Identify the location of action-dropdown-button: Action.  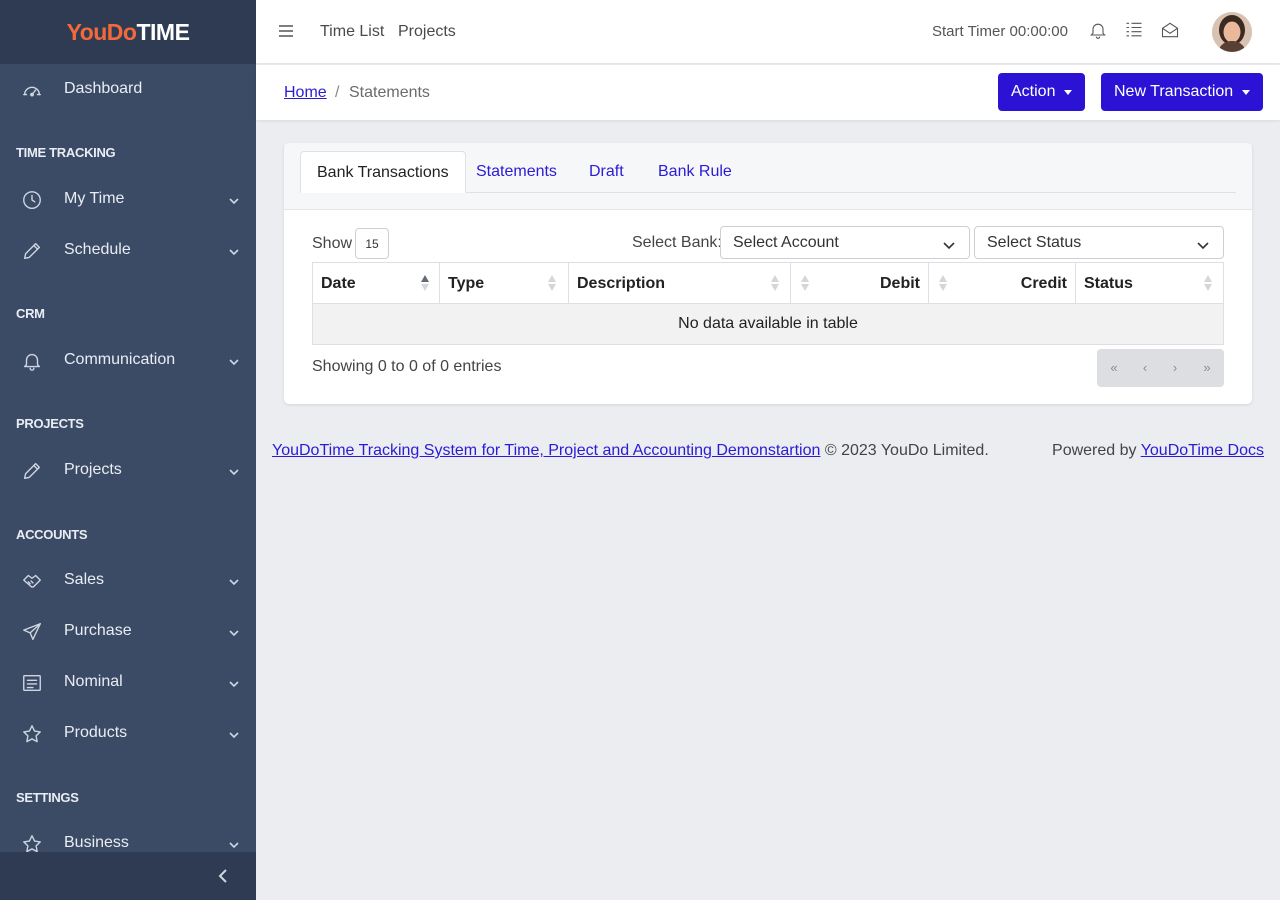
(1042, 92).